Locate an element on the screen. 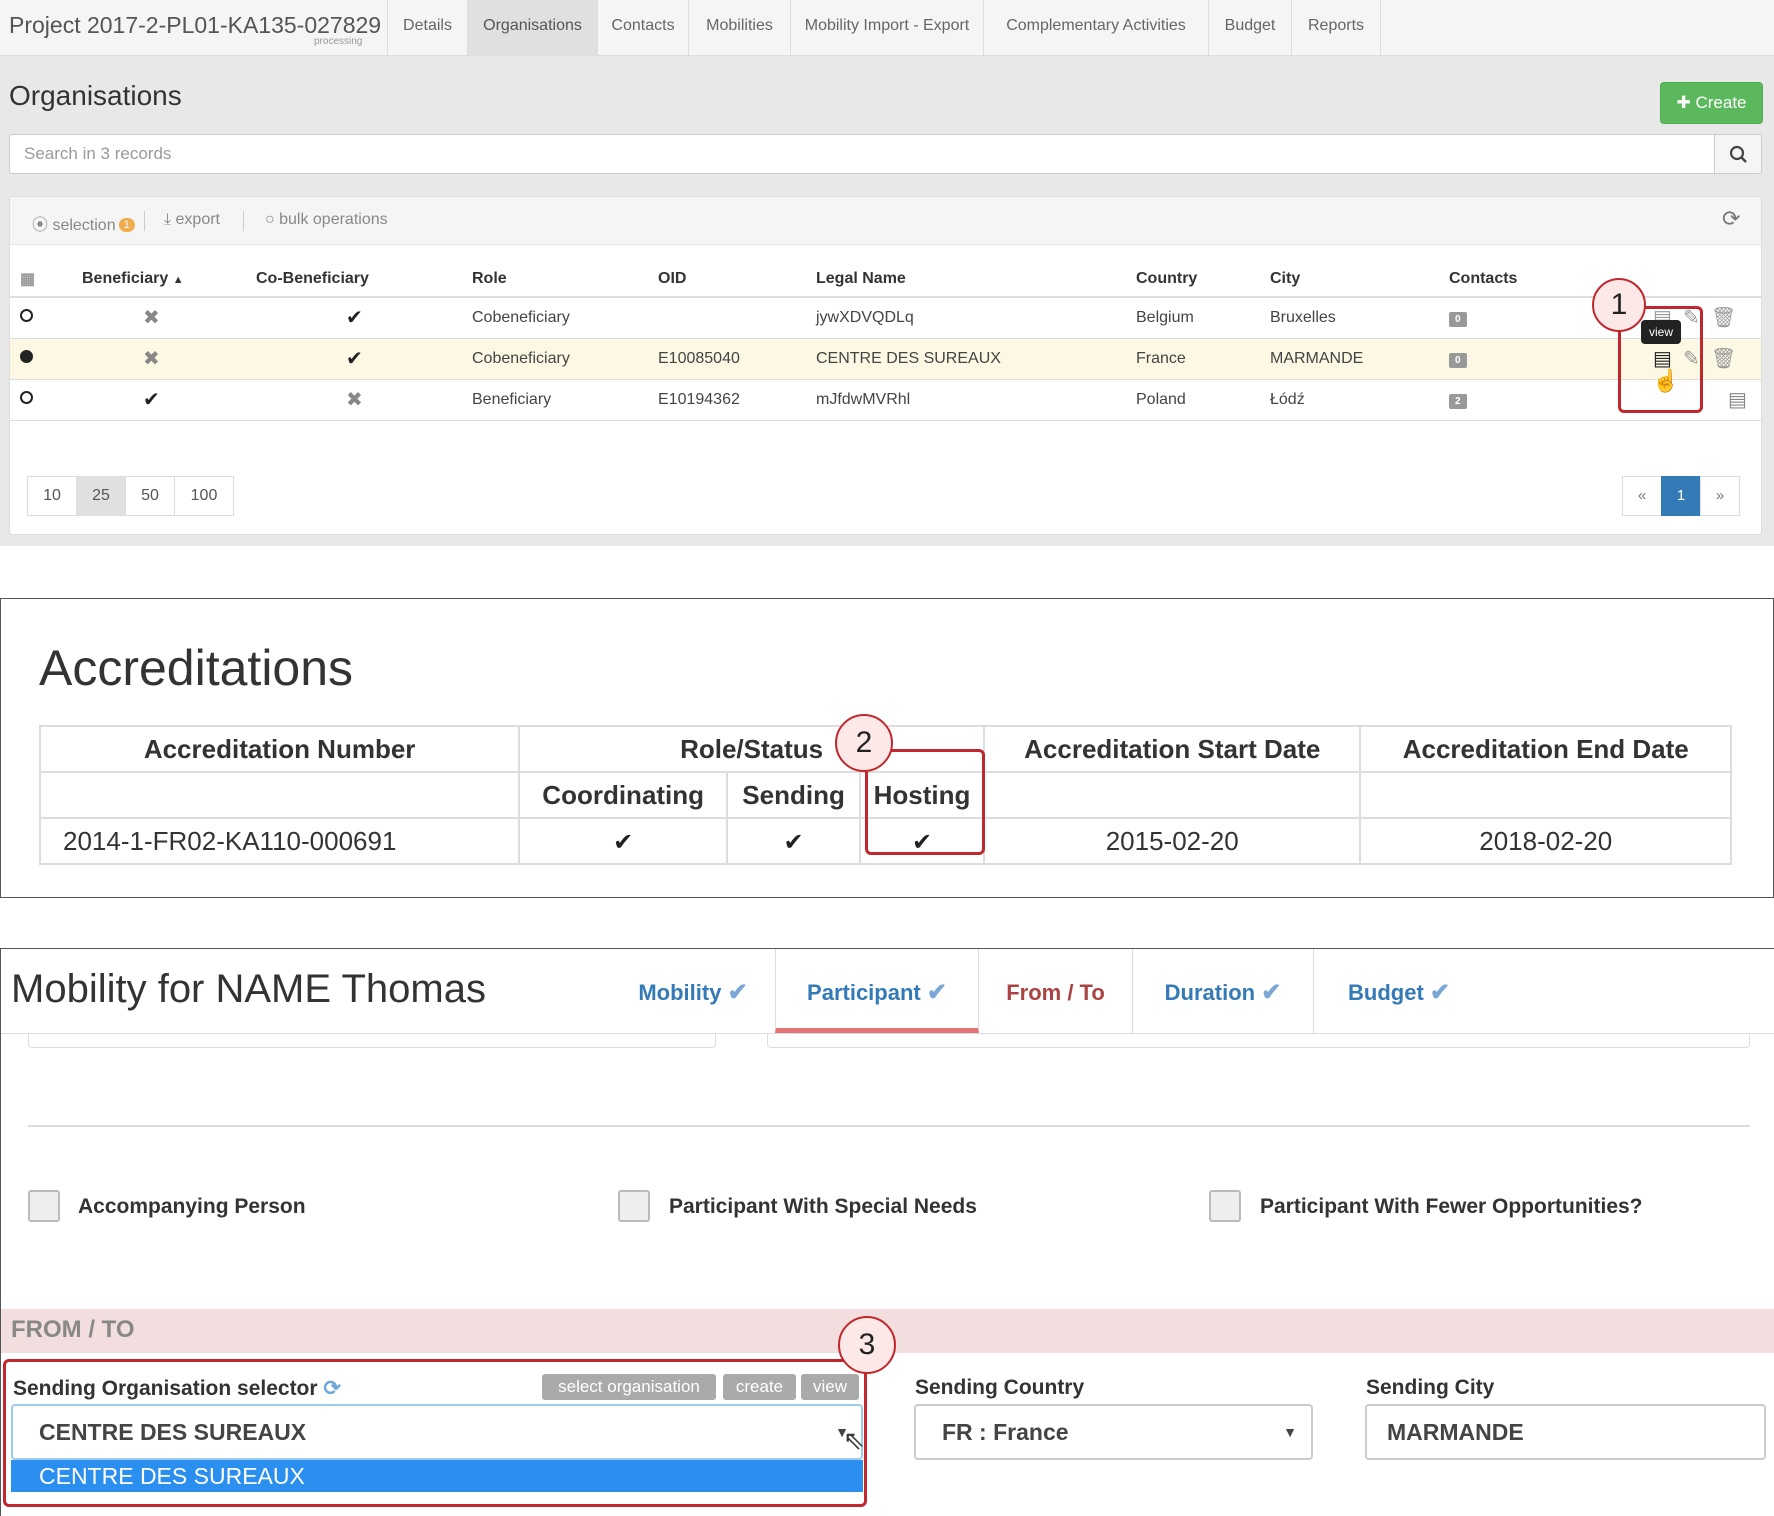 This screenshot has height=1516, width=1774. section-divider is located at coordinates (889, 1126).